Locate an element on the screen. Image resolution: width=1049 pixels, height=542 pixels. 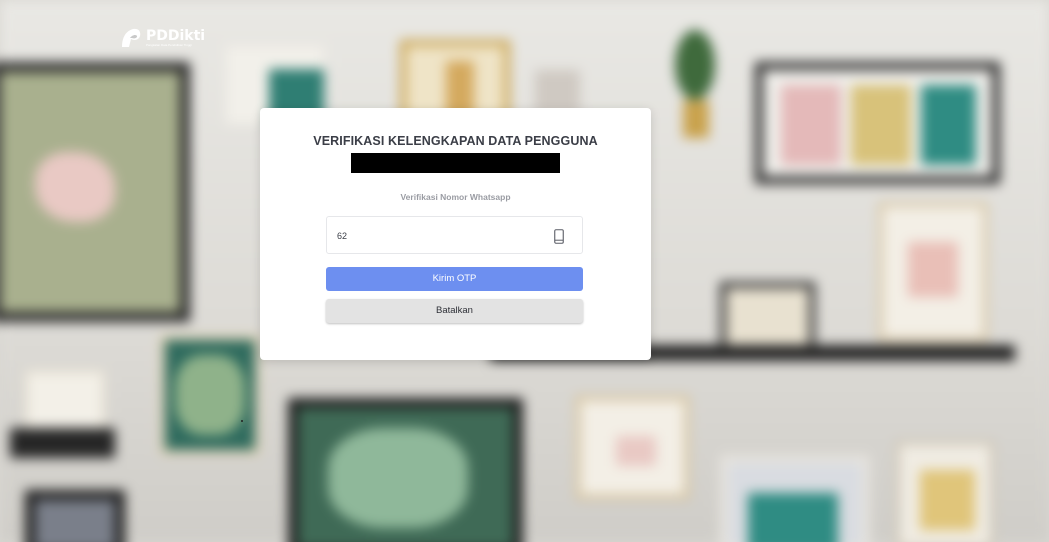
brand-tagline: Pangkalan Data Pendidikan Tinggi is located at coordinates (169, 45).